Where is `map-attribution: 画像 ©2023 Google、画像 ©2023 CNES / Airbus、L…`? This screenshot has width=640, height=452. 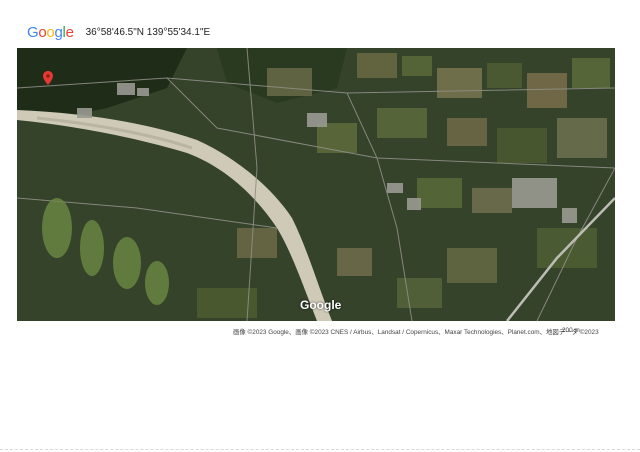
map-attribution: 画像 ©2023 Google、画像 ©2023 CNES / Airbus、L… is located at coordinates (416, 332).